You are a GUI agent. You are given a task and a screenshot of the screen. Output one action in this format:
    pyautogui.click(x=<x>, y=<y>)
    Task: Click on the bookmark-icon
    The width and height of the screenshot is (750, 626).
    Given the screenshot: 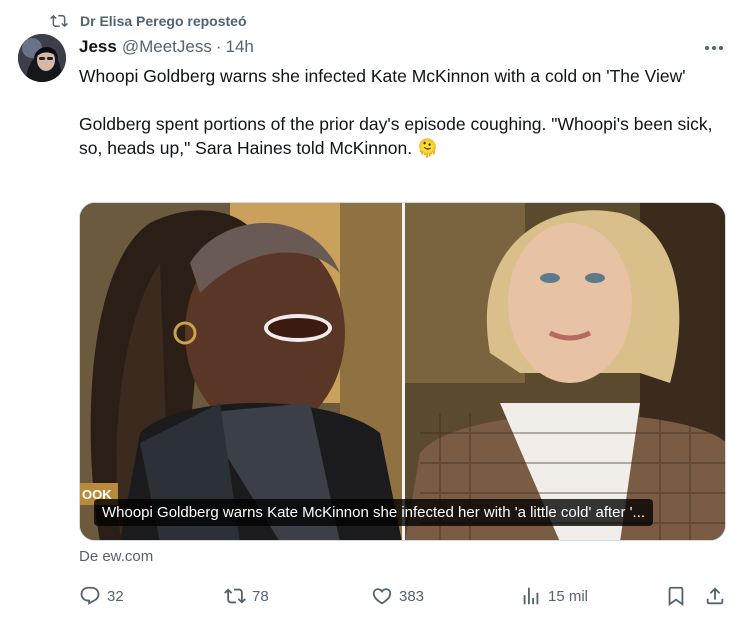 What is the action you would take?
    pyautogui.click(x=676, y=596)
    